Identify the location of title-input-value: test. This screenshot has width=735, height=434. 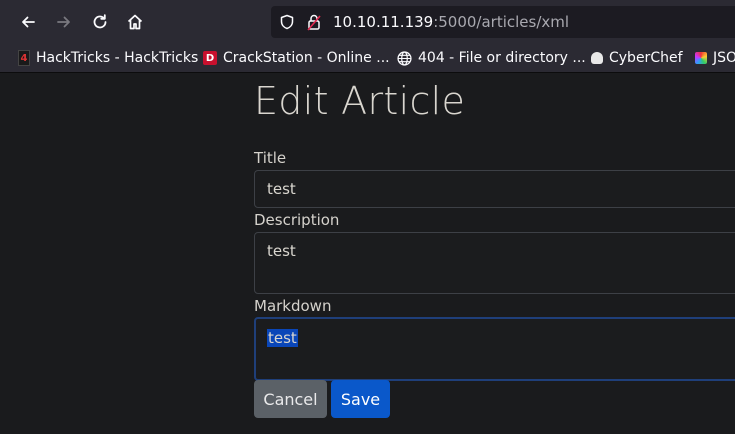
(281, 189).